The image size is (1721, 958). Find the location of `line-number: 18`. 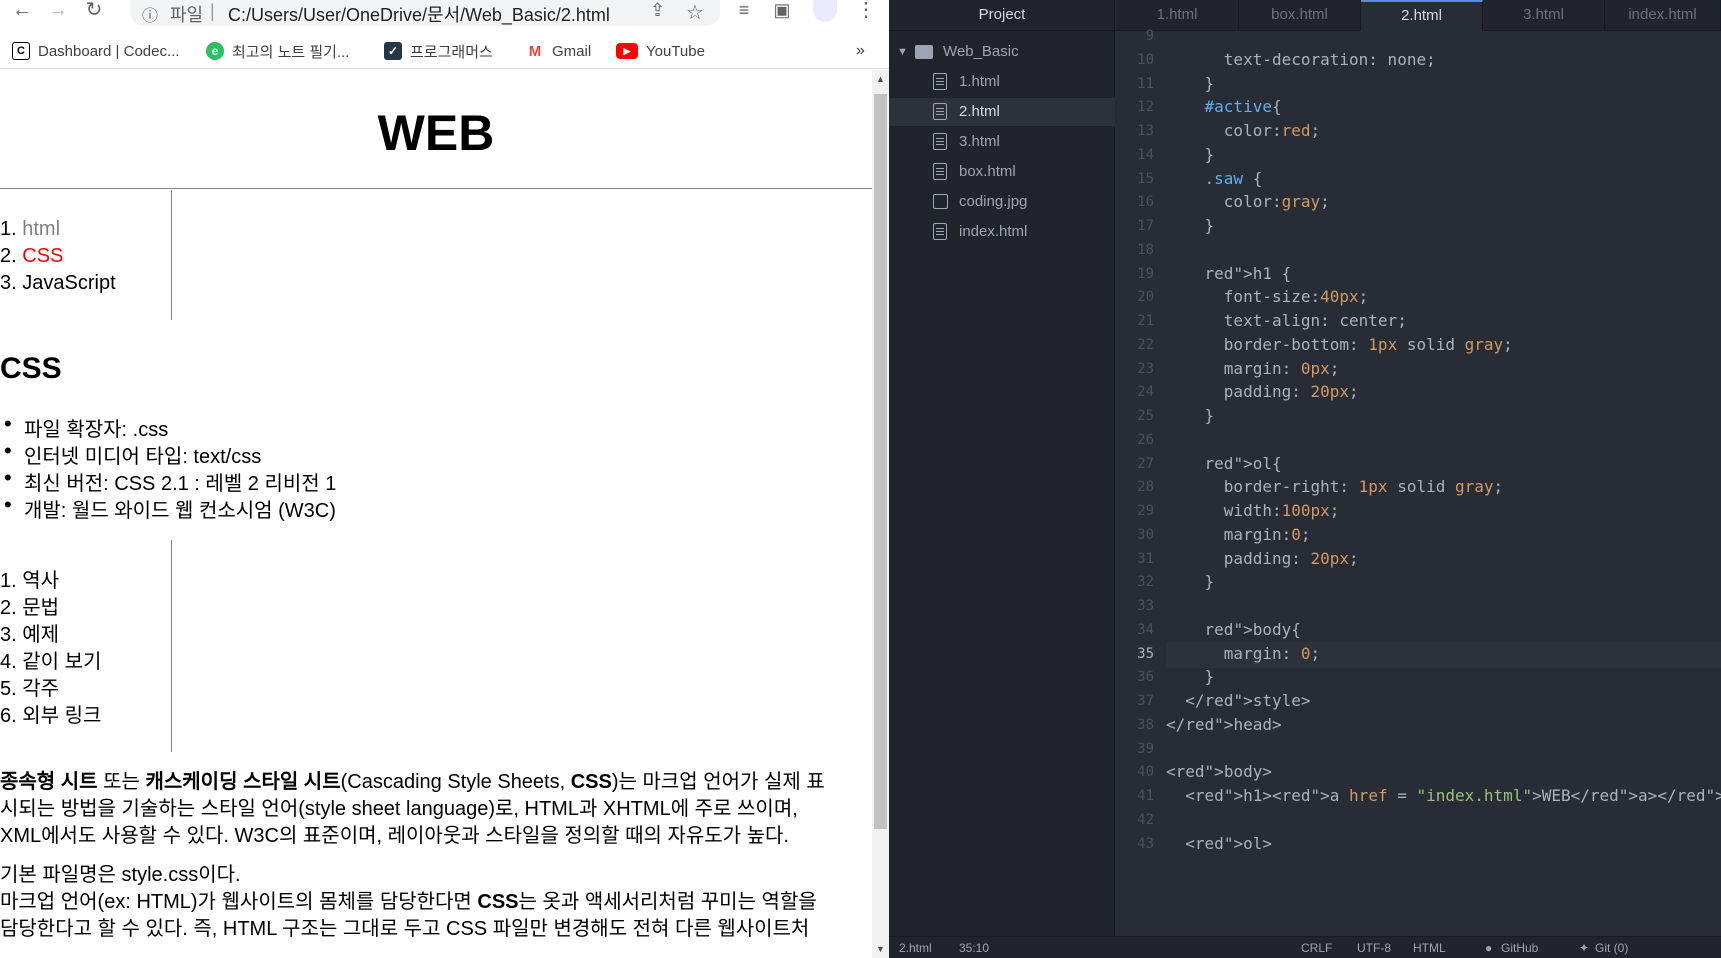

line-number: 18 is located at coordinates (1145, 249).